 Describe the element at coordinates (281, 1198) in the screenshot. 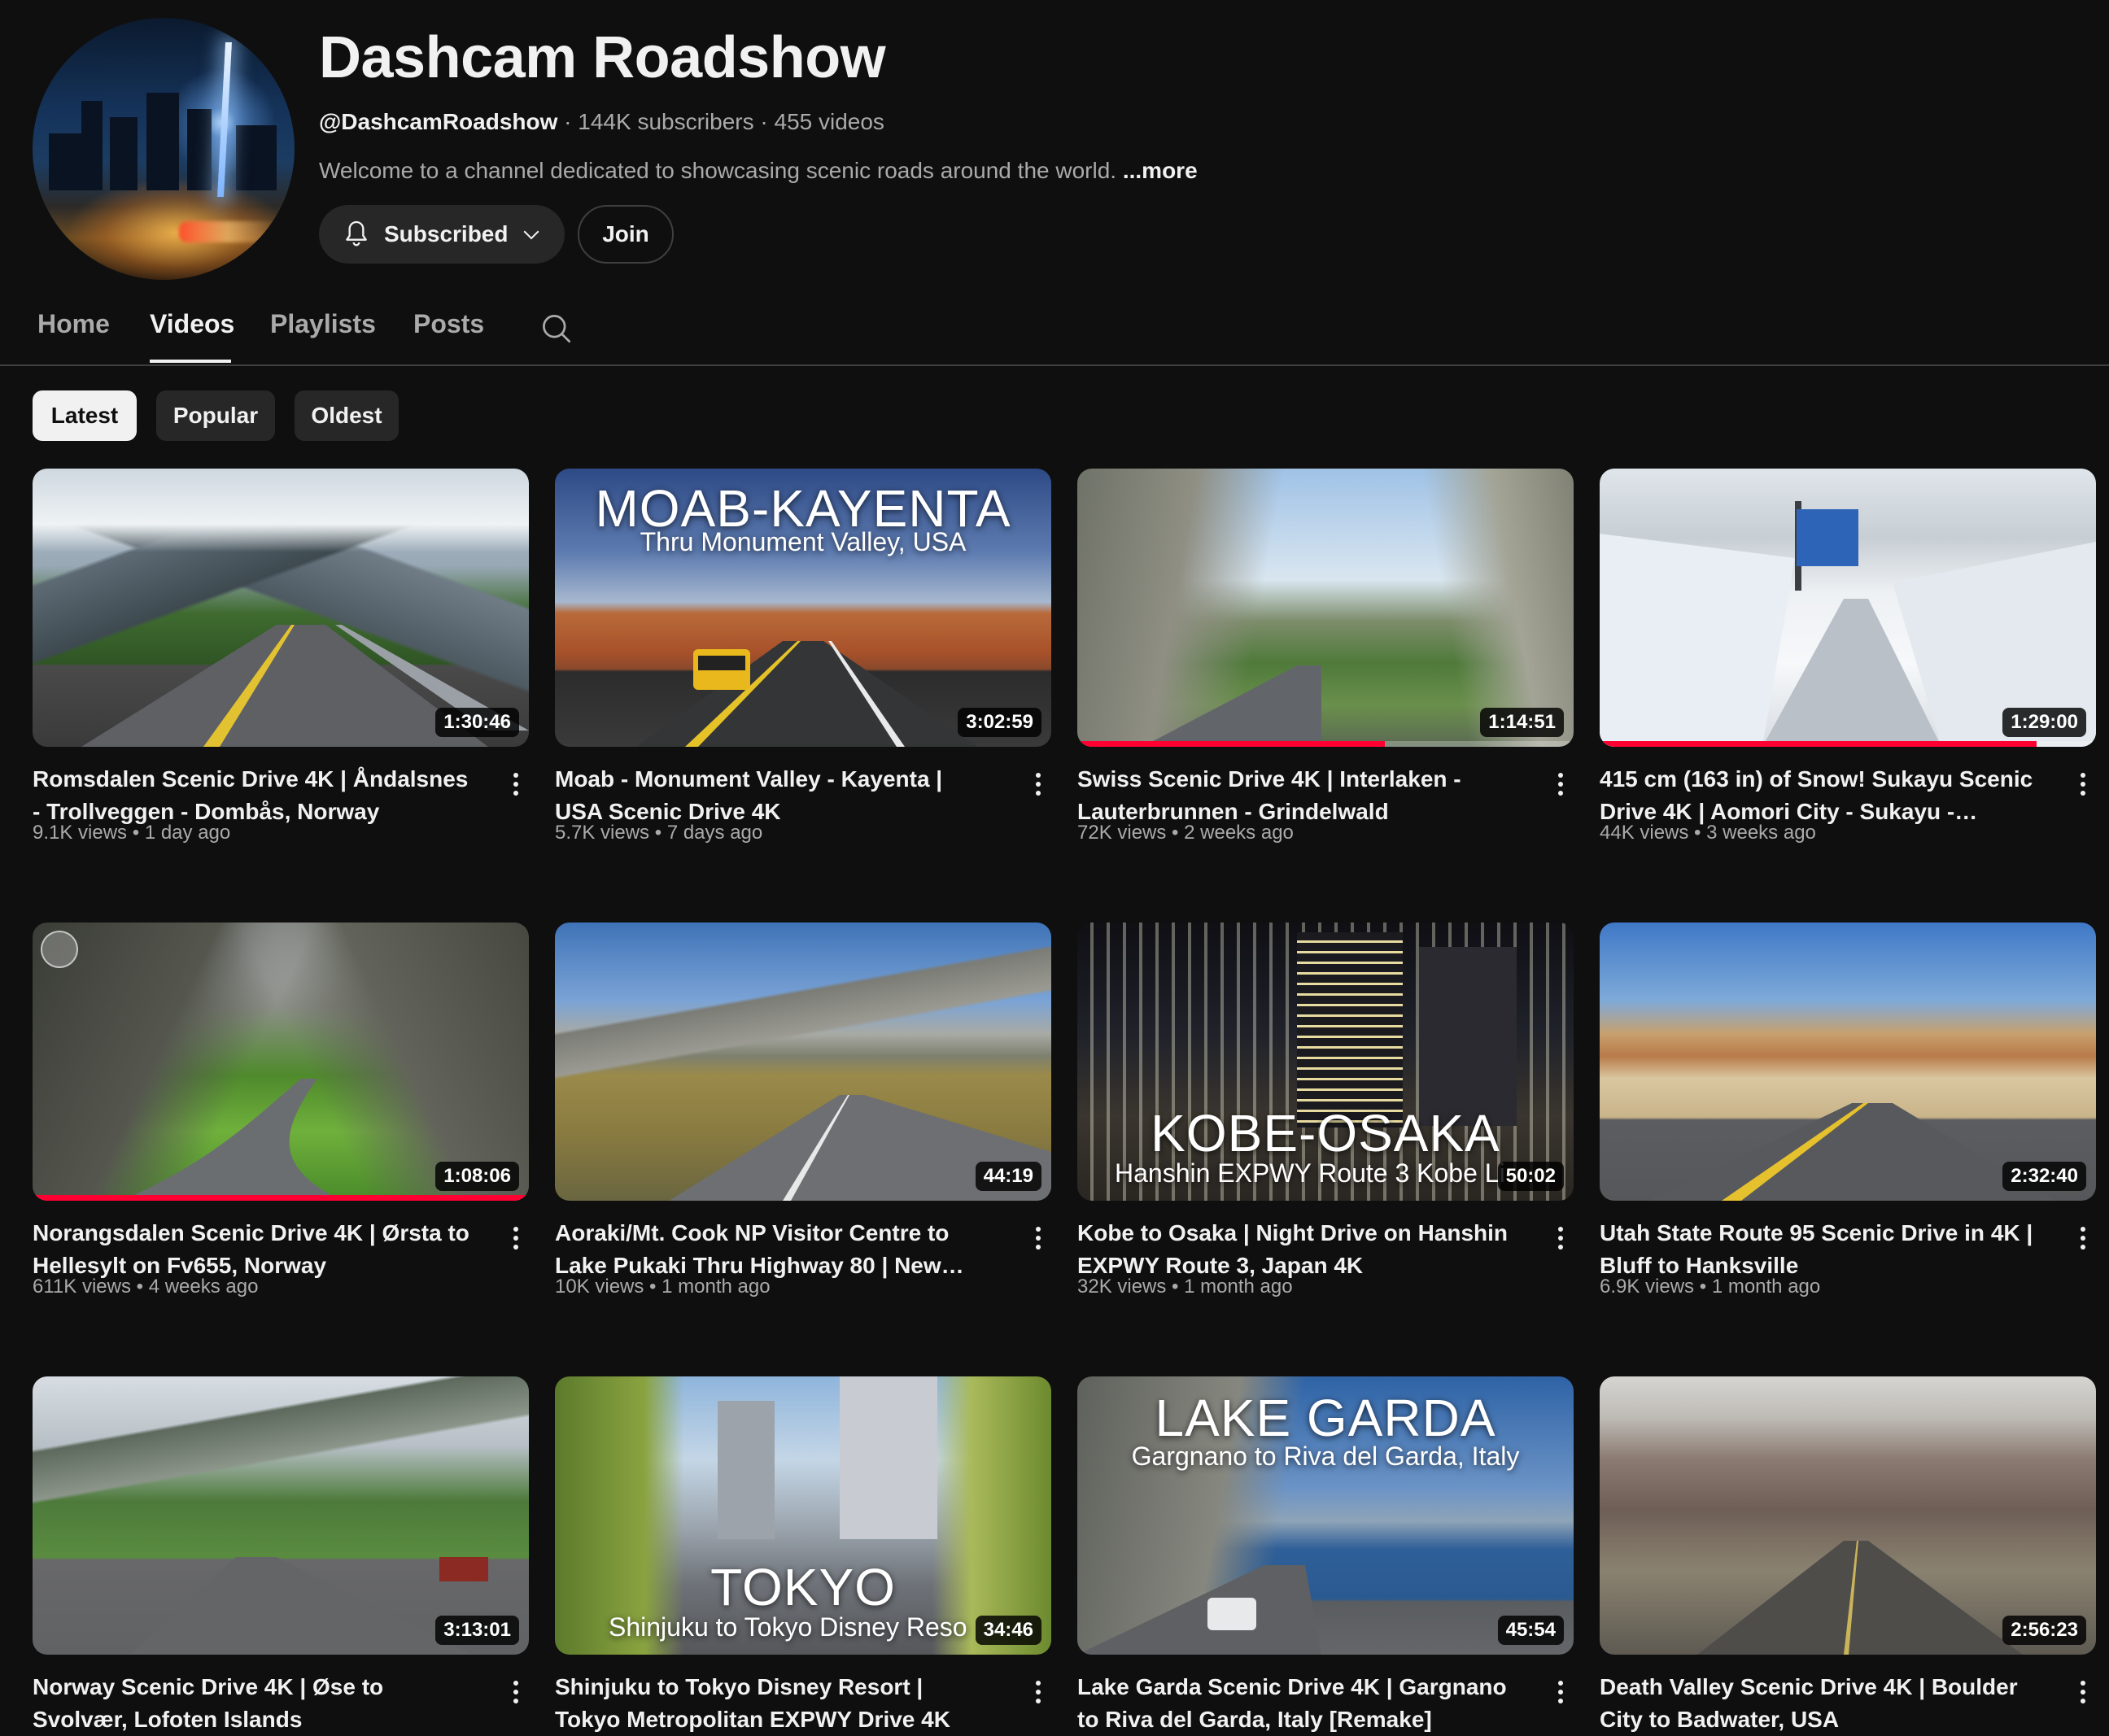

I see `watch-progress-bar` at that location.